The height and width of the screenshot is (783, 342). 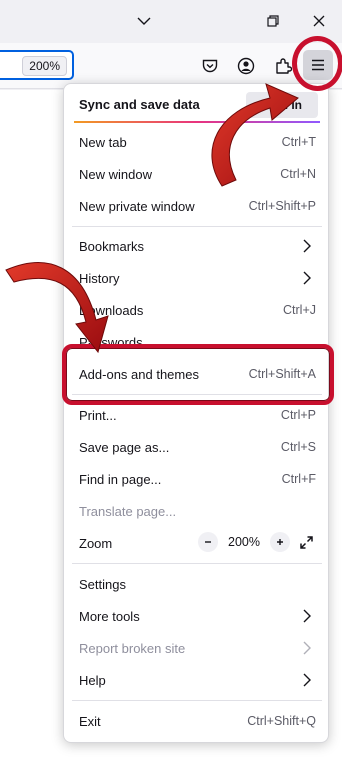 What do you see at coordinates (57, 308) in the screenshot?
I see `arrow-to-addons-item` at bounding box center [57, 308].